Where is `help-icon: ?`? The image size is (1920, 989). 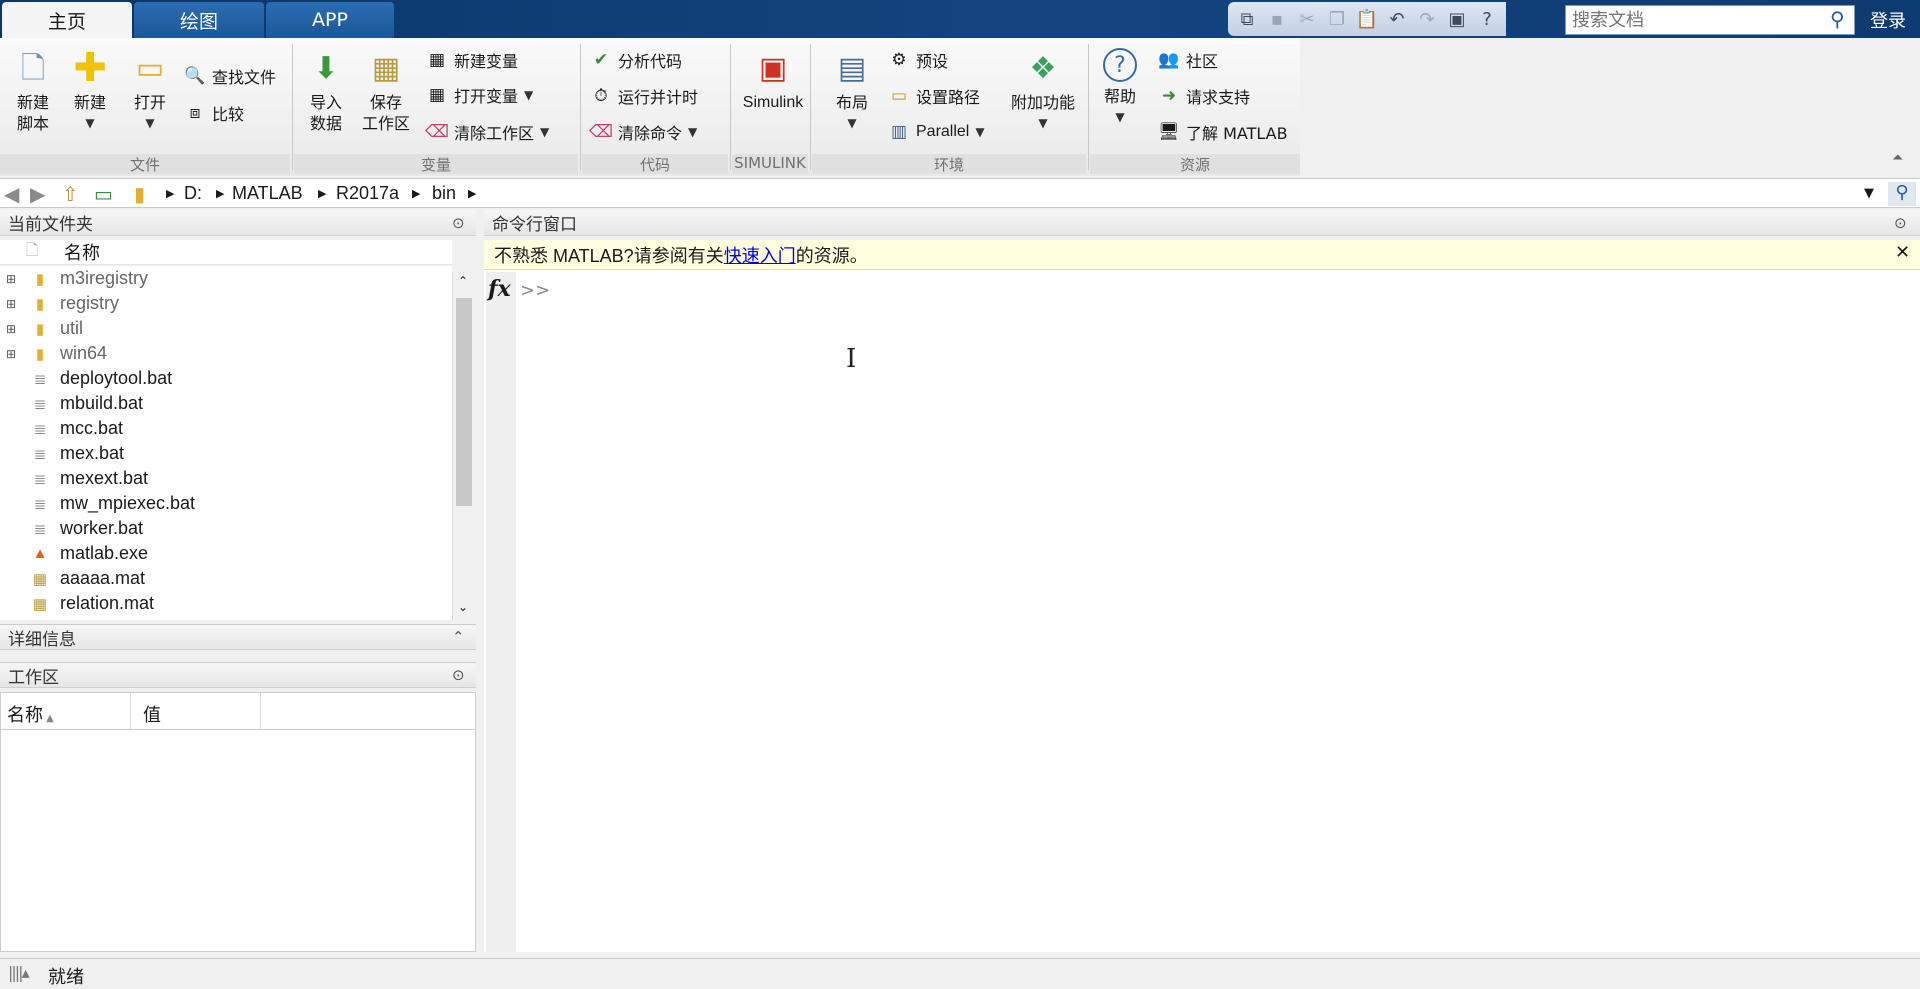
help-icon: ? is located at coordinates (1487, 19).